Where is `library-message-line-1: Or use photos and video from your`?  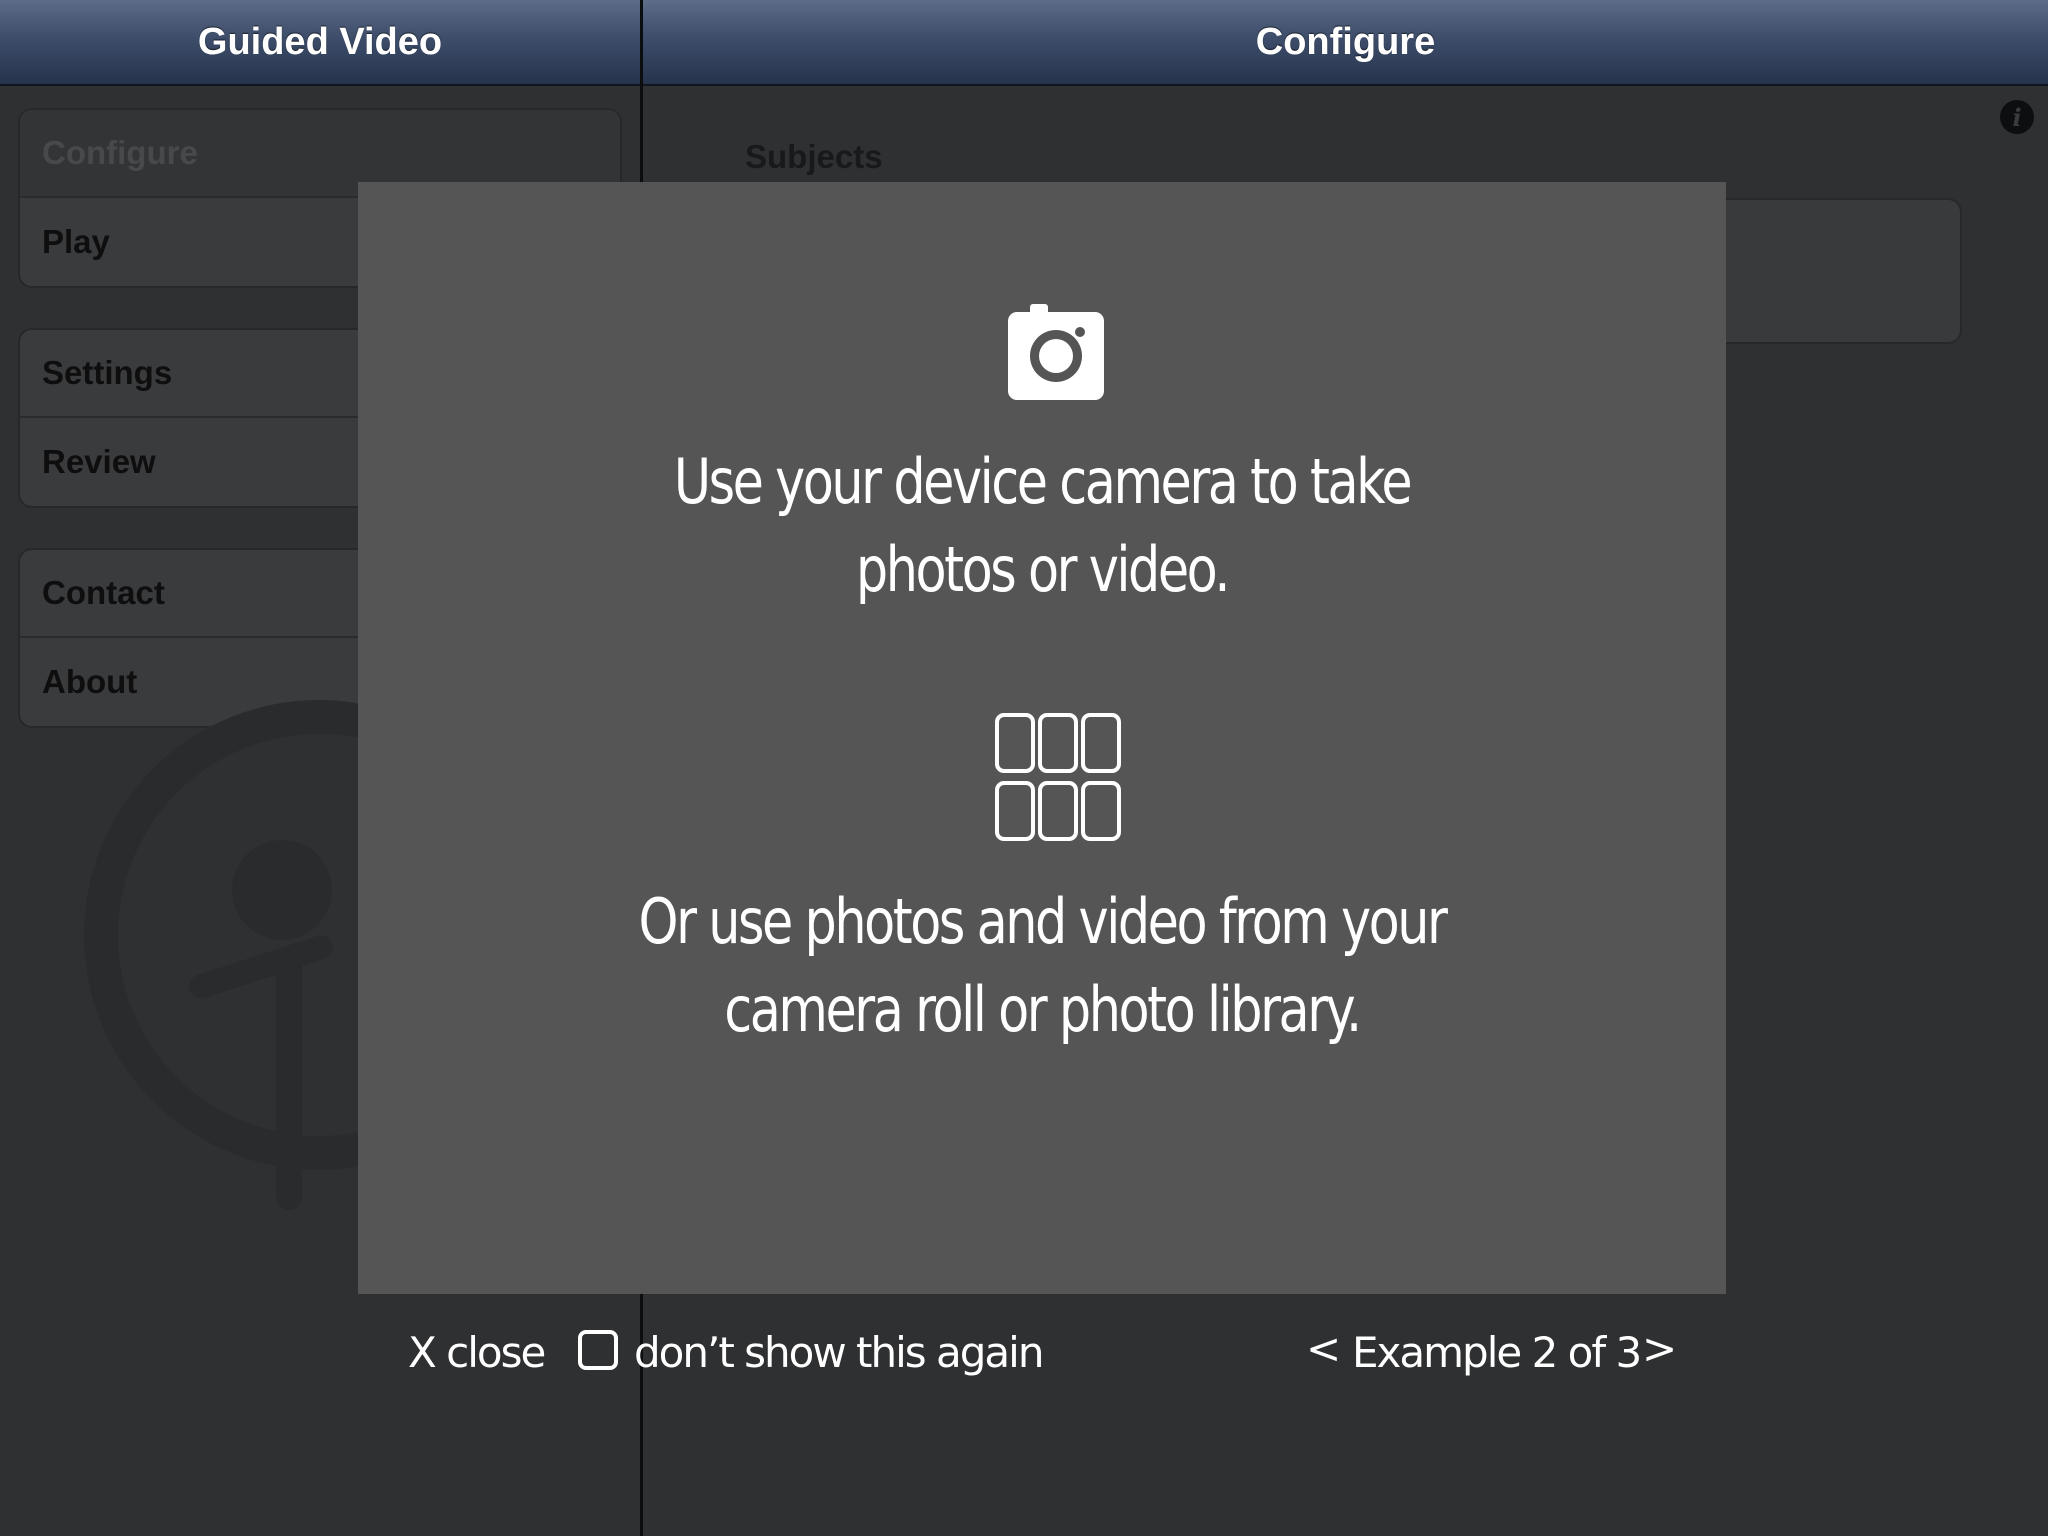 library-message-line-1: Or use photos and video from your is located at coordinates (1043, 921).